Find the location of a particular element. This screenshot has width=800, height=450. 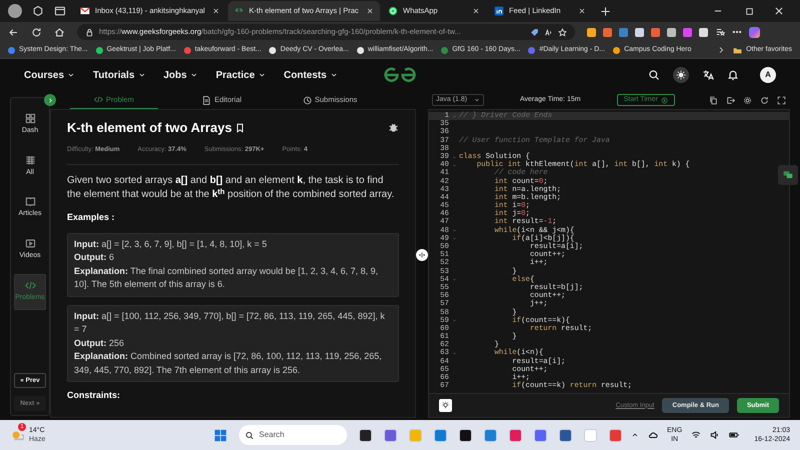

tag-icon is located at coordinates (534, 32).